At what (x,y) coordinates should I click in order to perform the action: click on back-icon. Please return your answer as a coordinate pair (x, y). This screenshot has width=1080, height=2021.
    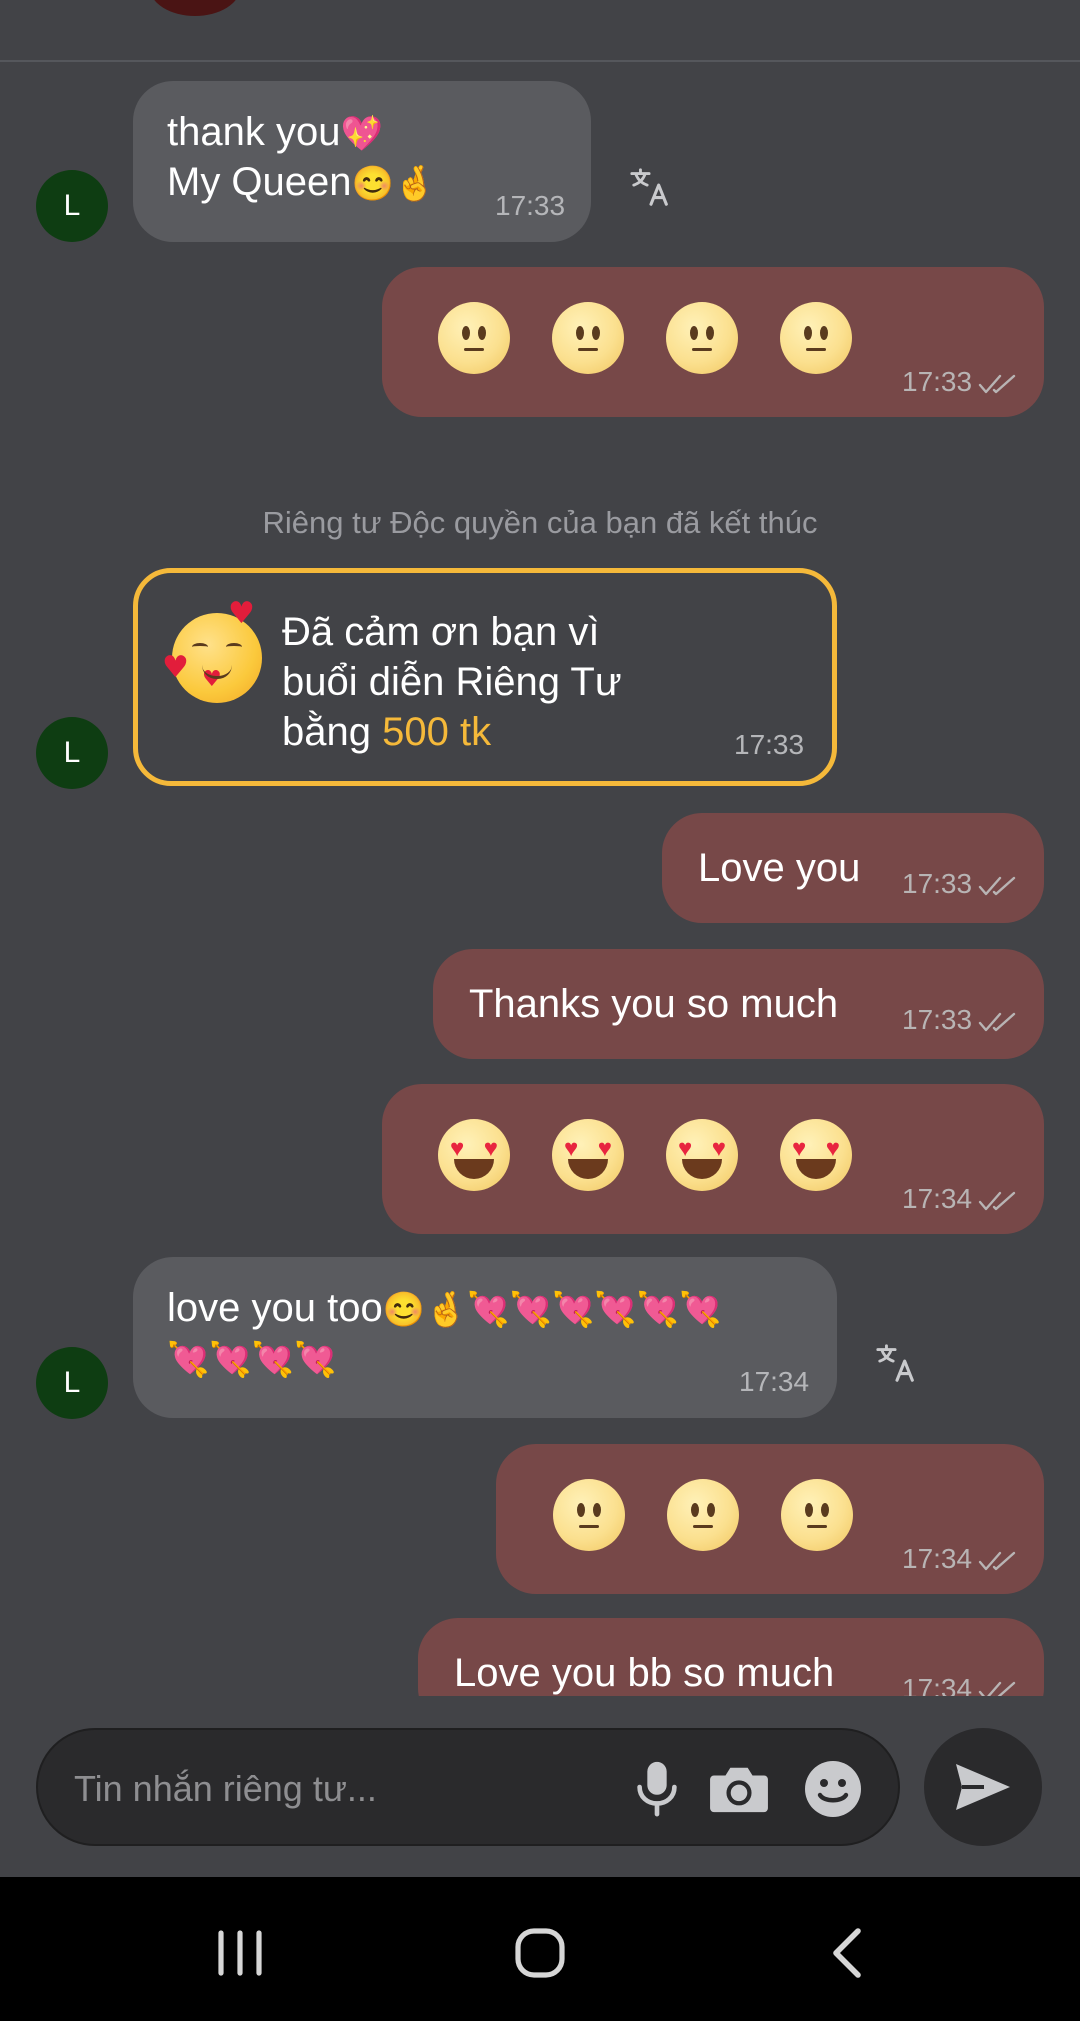
    Looking at the image, I should click on (846, 1953).